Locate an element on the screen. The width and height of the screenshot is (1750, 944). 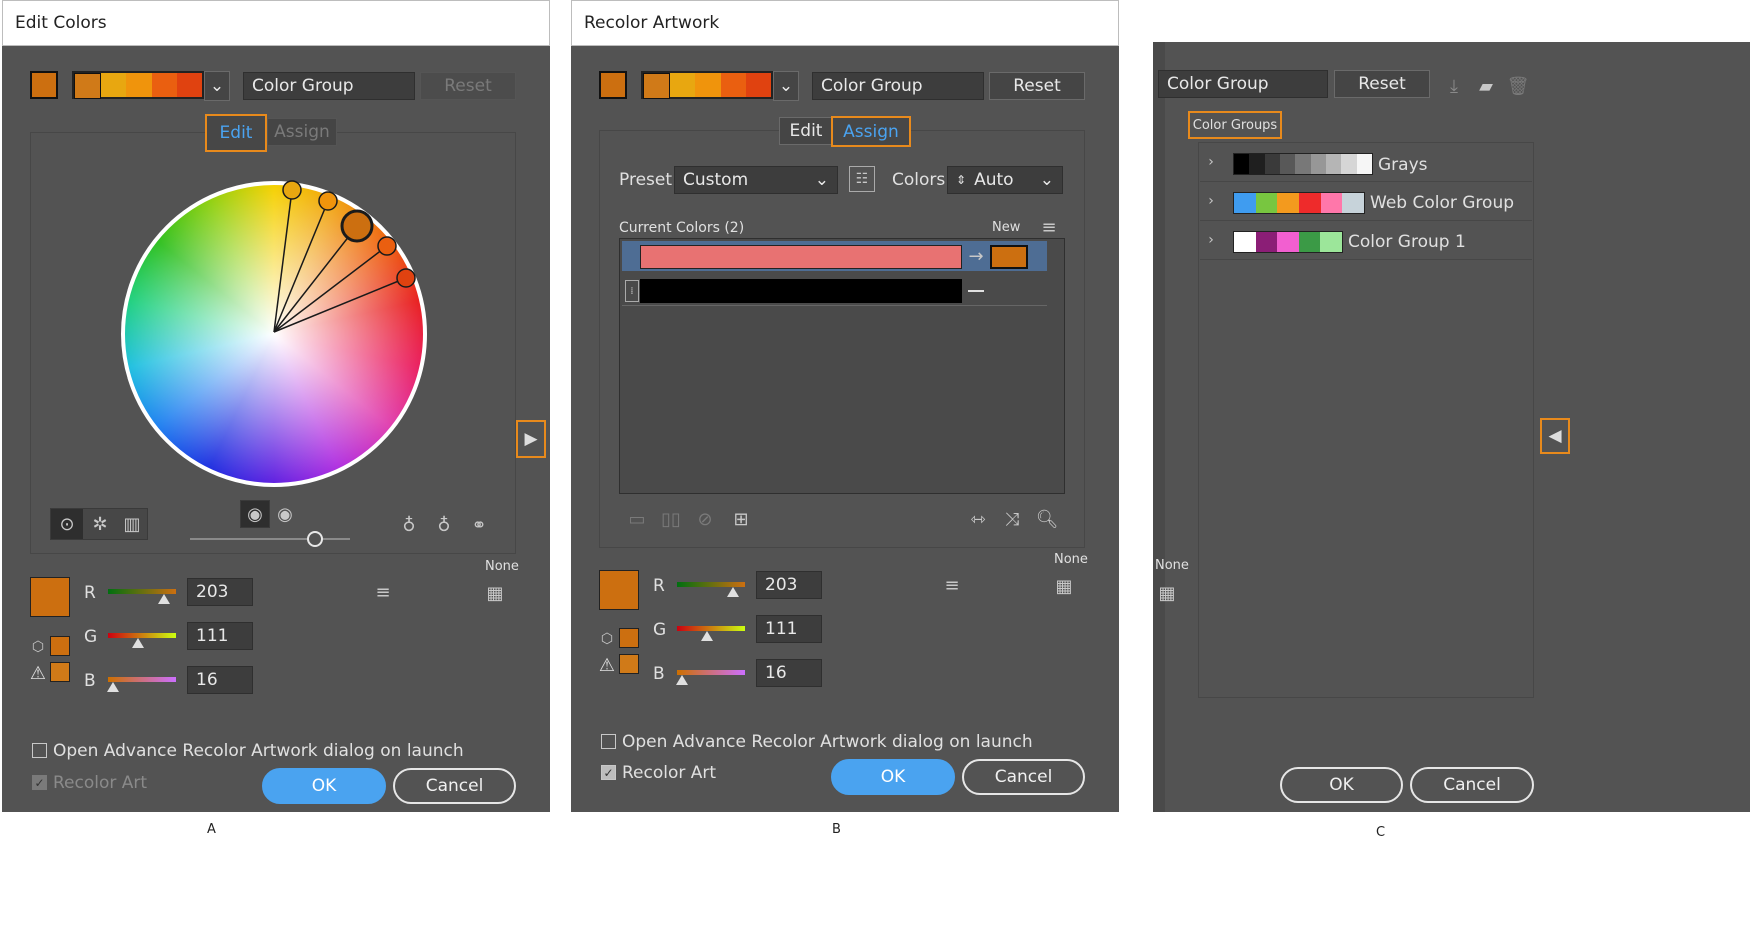
trash-icon: 🗑︎ is located at coordinates (1518, 86).